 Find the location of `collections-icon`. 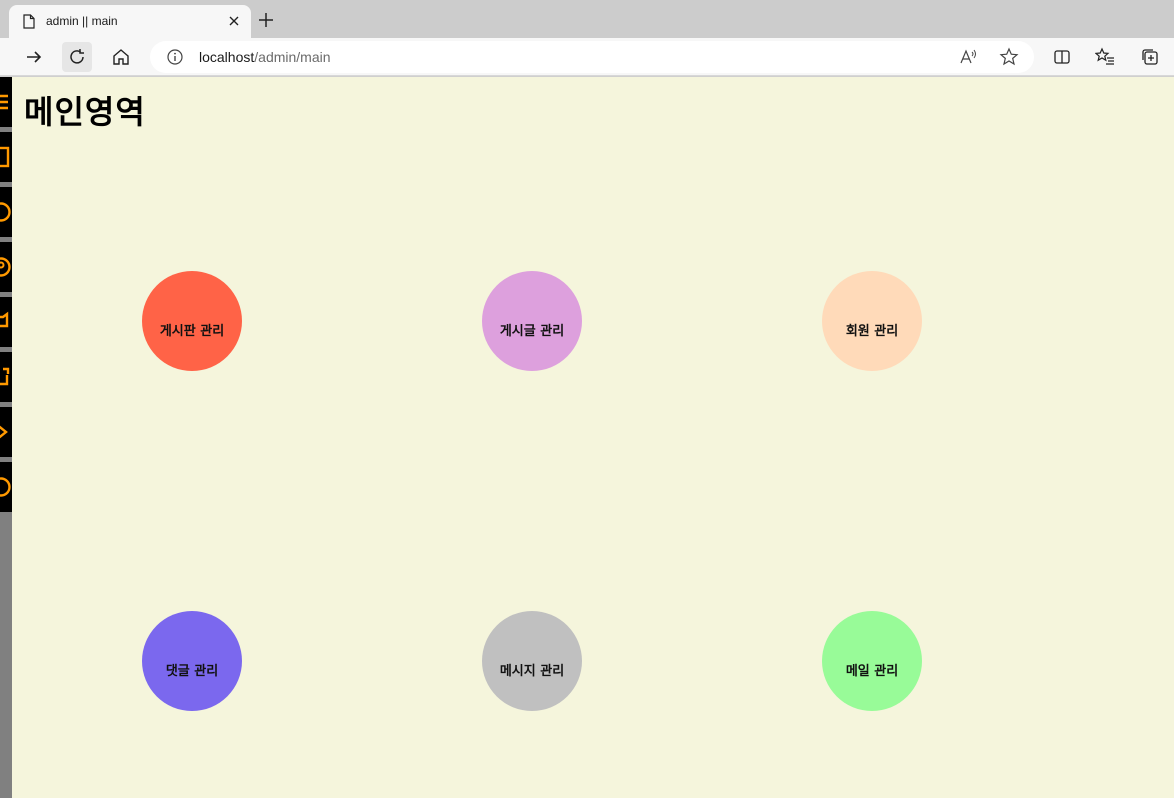

collections-icon is located at coordinates (1150, 57).